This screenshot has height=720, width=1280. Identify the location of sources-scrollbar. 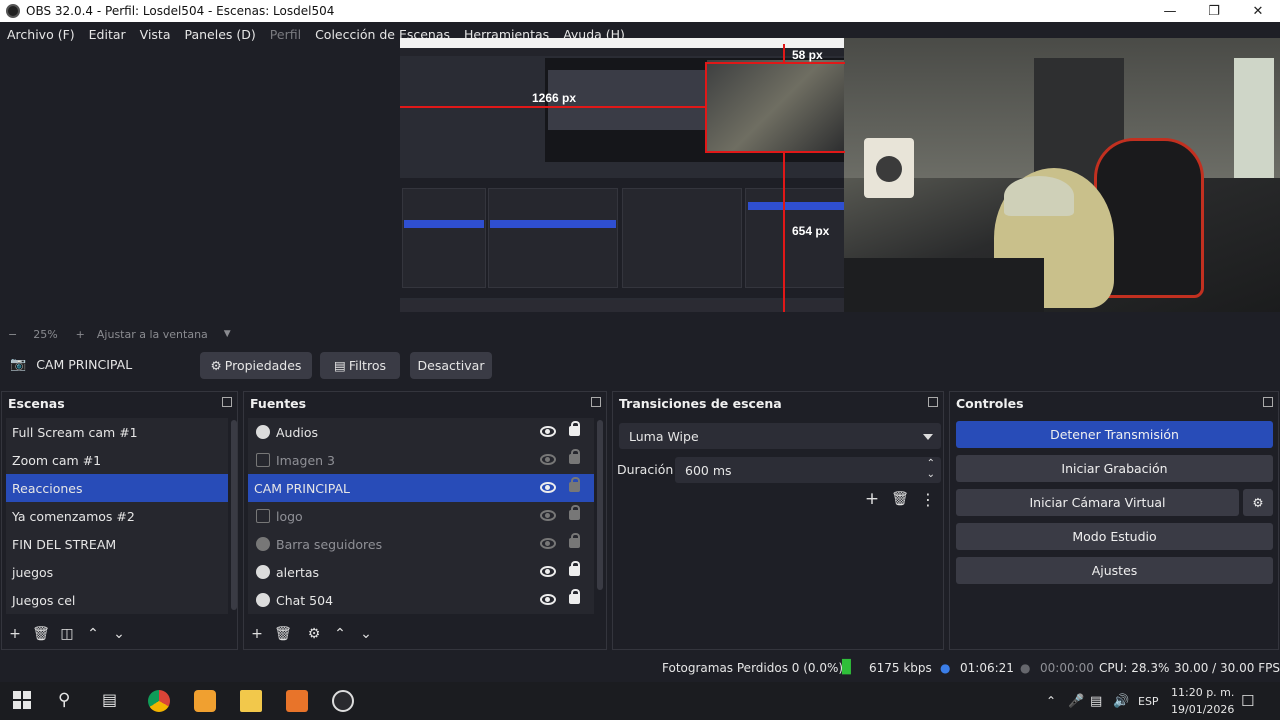
(600, 505).